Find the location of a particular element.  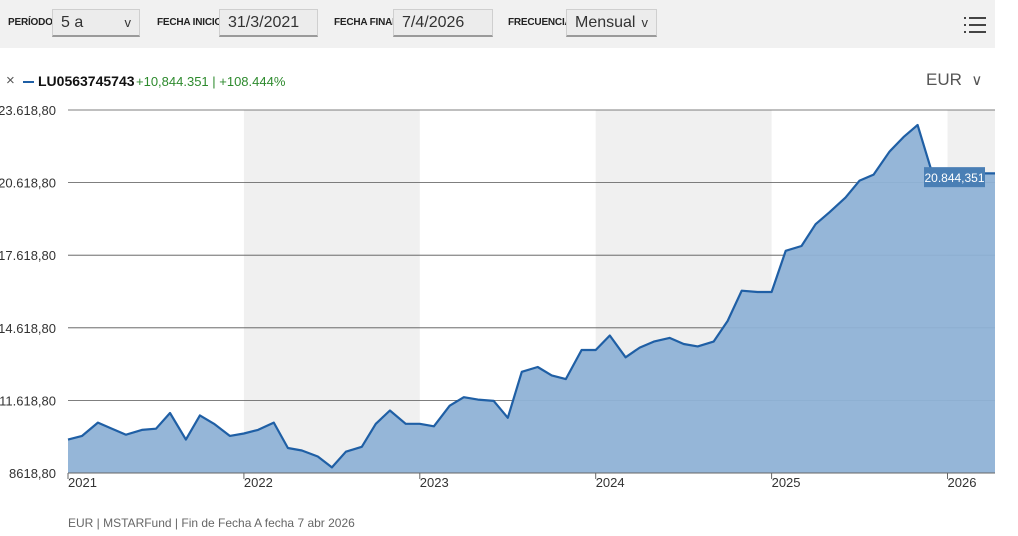

x-tick-label: 2021 is located at coordinates (82, 482).